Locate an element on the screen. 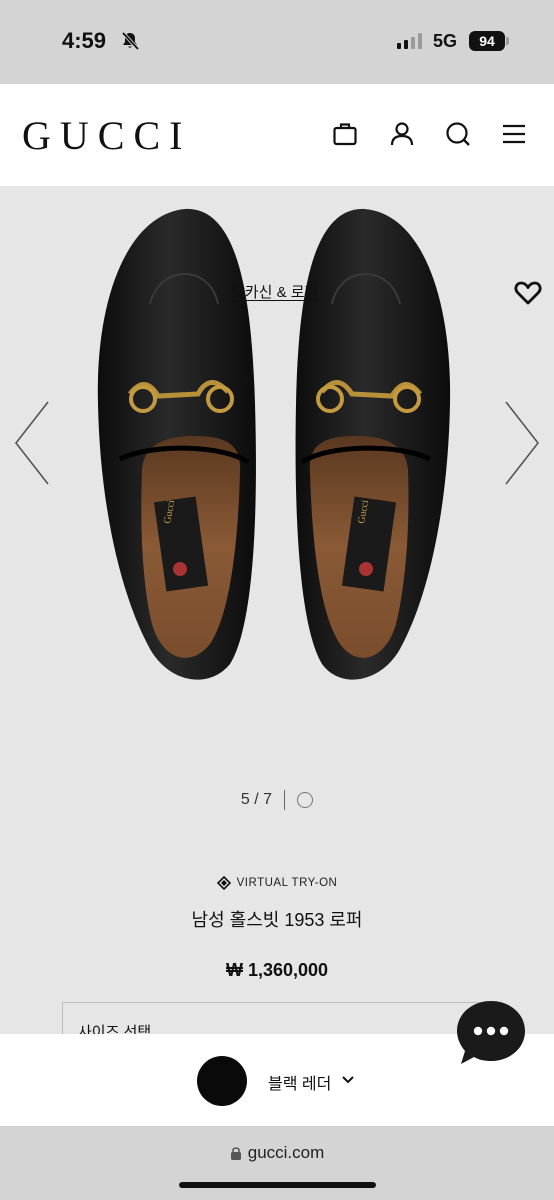  breadcrumb: 모카신 & 로퍼 is located at coordinates (274, 291).